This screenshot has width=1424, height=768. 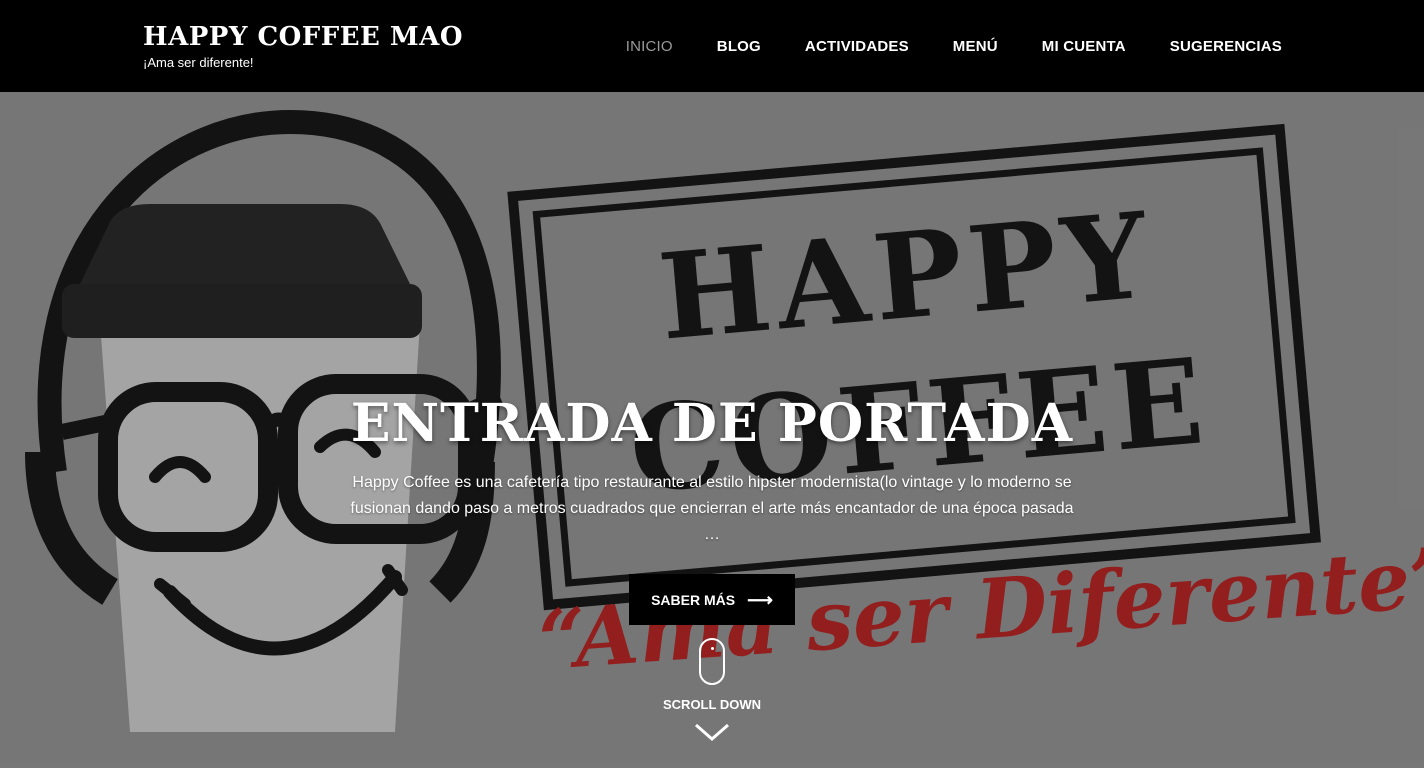 What do you see at coordinates (1226, 46) in the screenshot?
I see `nav-item-sugerencias: SUGERENCIAS` at bounding box center [1226, 46].